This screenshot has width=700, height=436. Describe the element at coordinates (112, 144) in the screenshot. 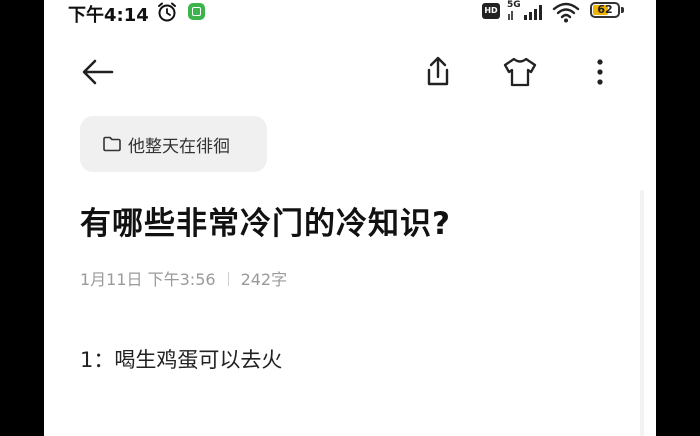

I see `folder-icon` at that location.